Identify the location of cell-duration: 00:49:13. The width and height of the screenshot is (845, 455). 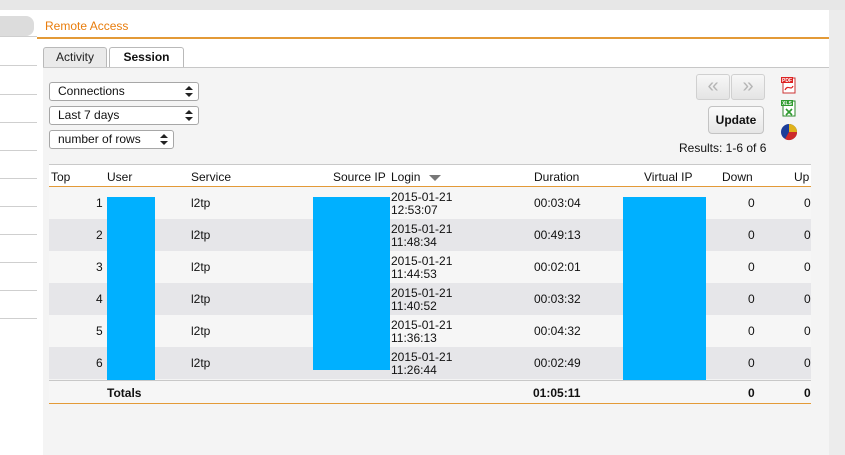
(557, 235).